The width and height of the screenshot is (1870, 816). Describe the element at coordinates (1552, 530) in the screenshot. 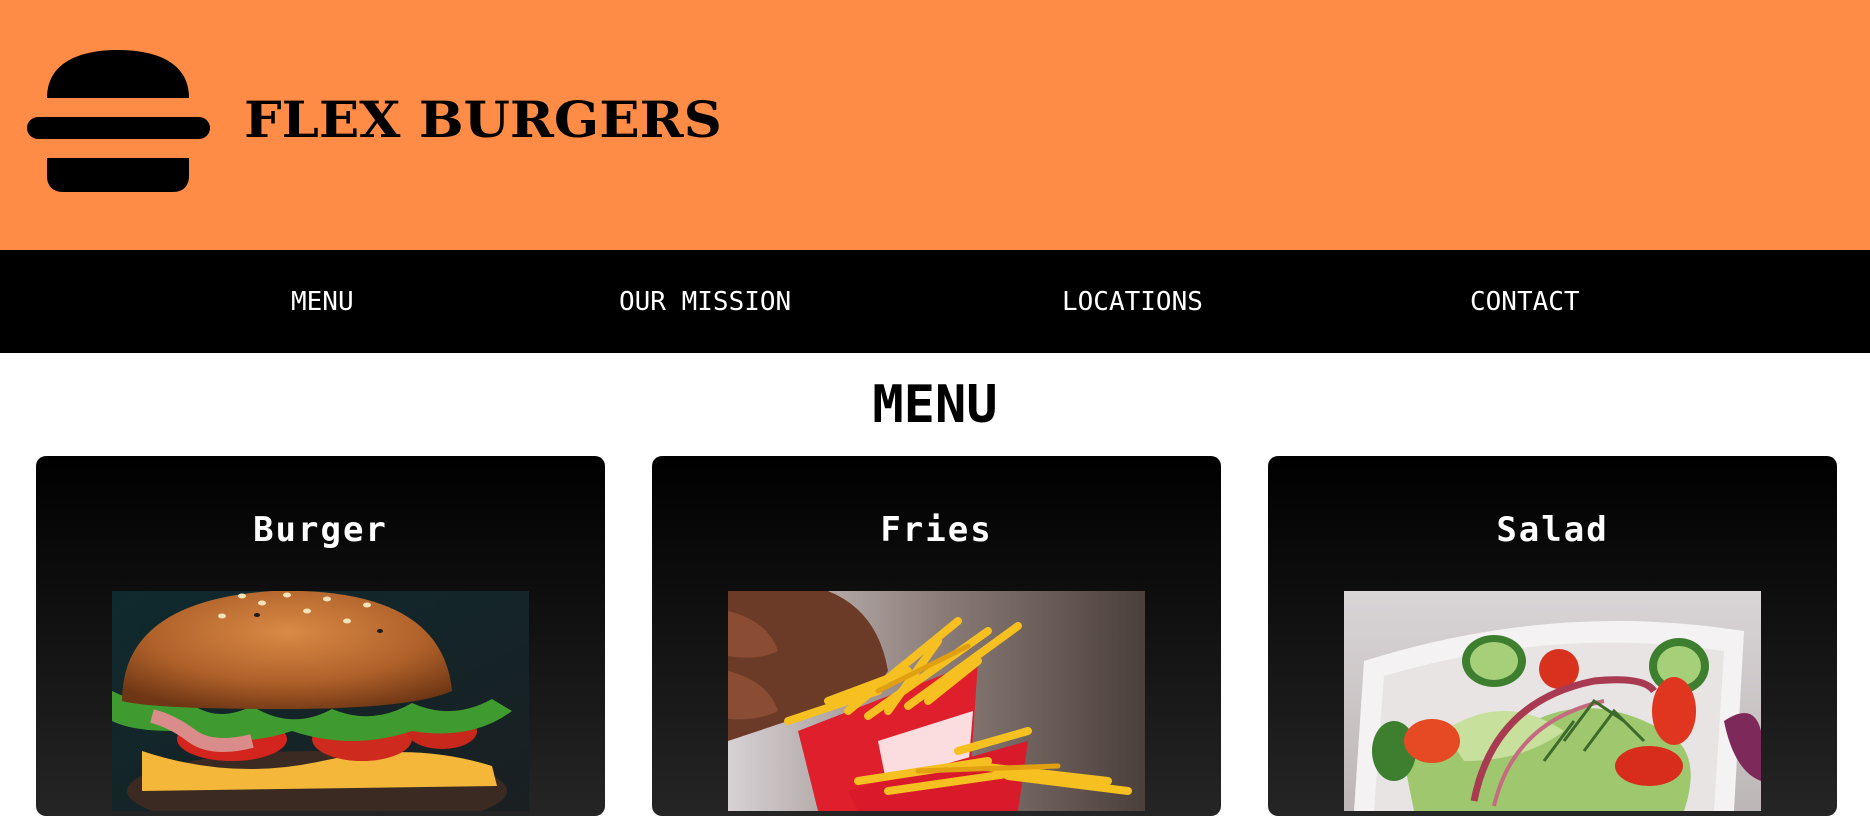

I see `card-title: Salad` at that location.